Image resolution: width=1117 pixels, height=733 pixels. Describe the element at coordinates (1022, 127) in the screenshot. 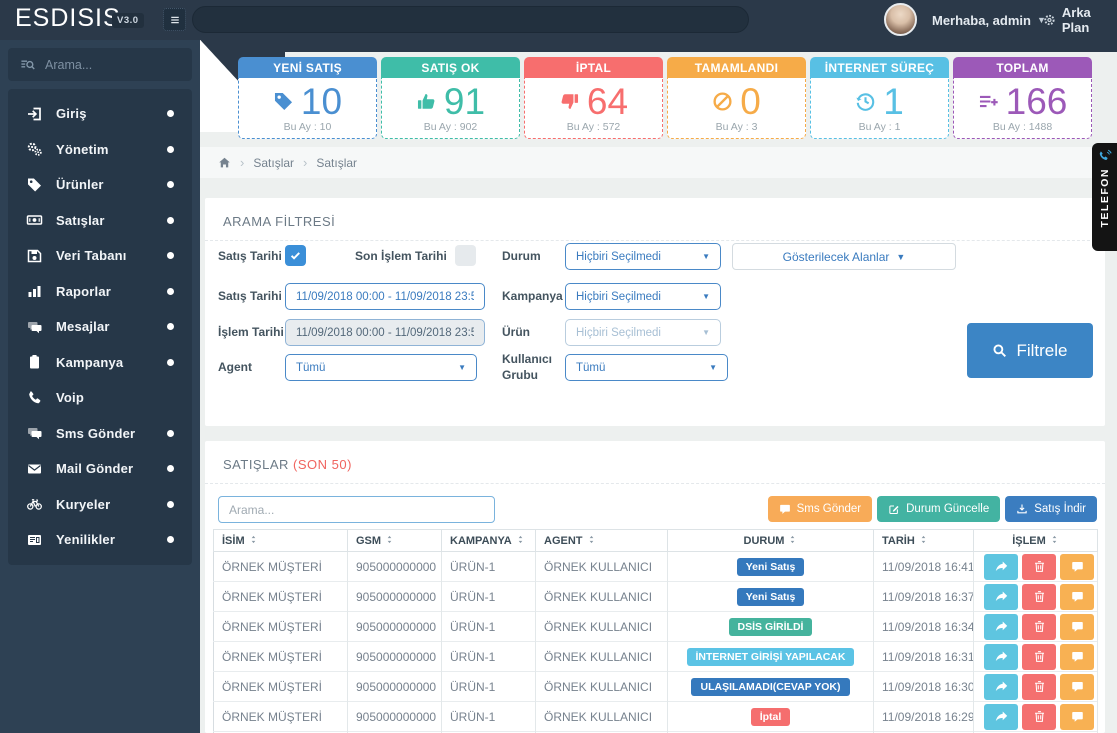

I see `stat-card-month: Bu Ay : 1488` at that location.